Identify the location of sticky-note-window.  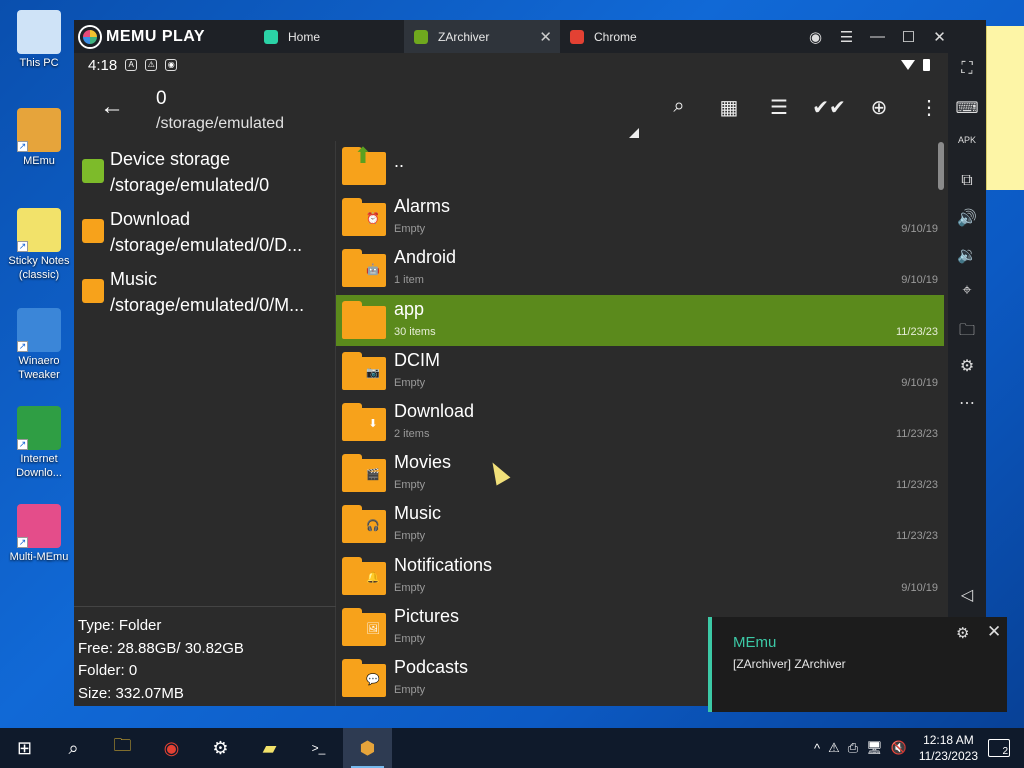
(1005, 108).